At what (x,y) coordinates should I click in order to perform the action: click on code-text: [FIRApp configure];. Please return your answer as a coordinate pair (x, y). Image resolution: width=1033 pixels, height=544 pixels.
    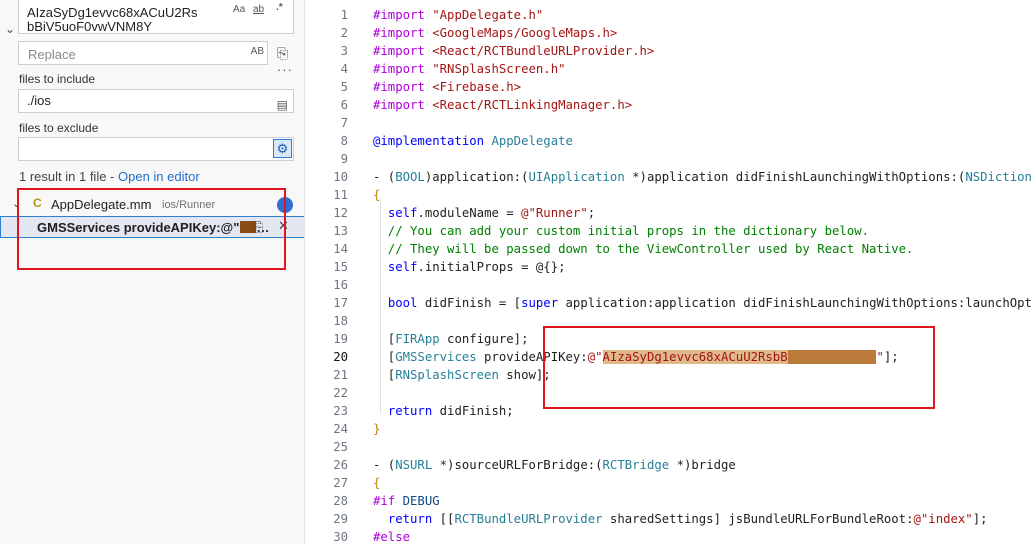
    Looking at the image, I should click on (451, 339).